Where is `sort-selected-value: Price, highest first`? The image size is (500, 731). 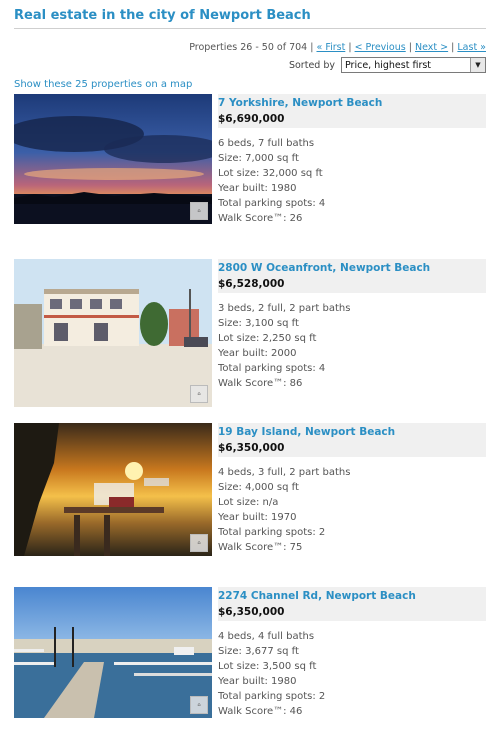
sort-selected-value: Price, highest first is located at coordinates (388, 65).